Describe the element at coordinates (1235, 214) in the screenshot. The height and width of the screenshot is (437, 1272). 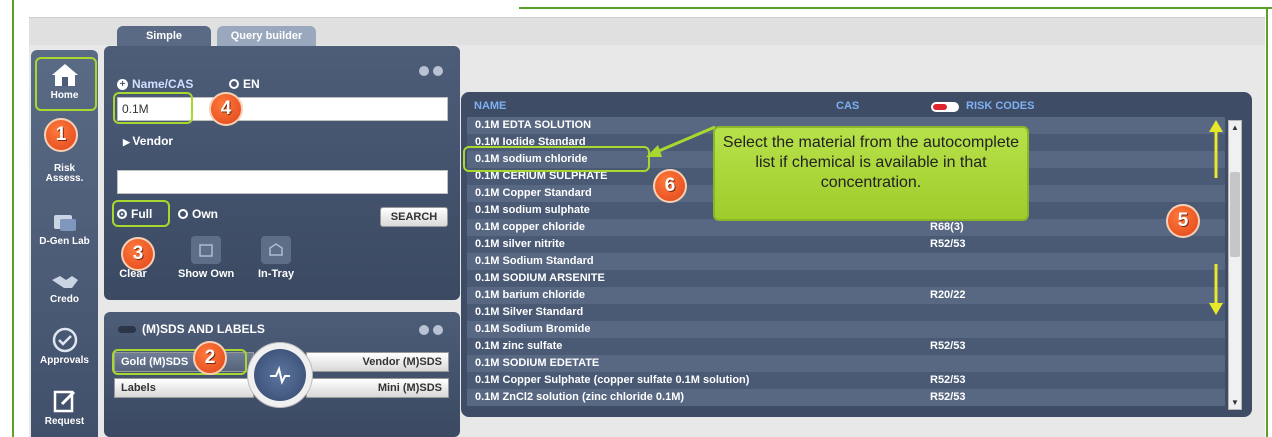
I see `scroll-thumb` at that location.